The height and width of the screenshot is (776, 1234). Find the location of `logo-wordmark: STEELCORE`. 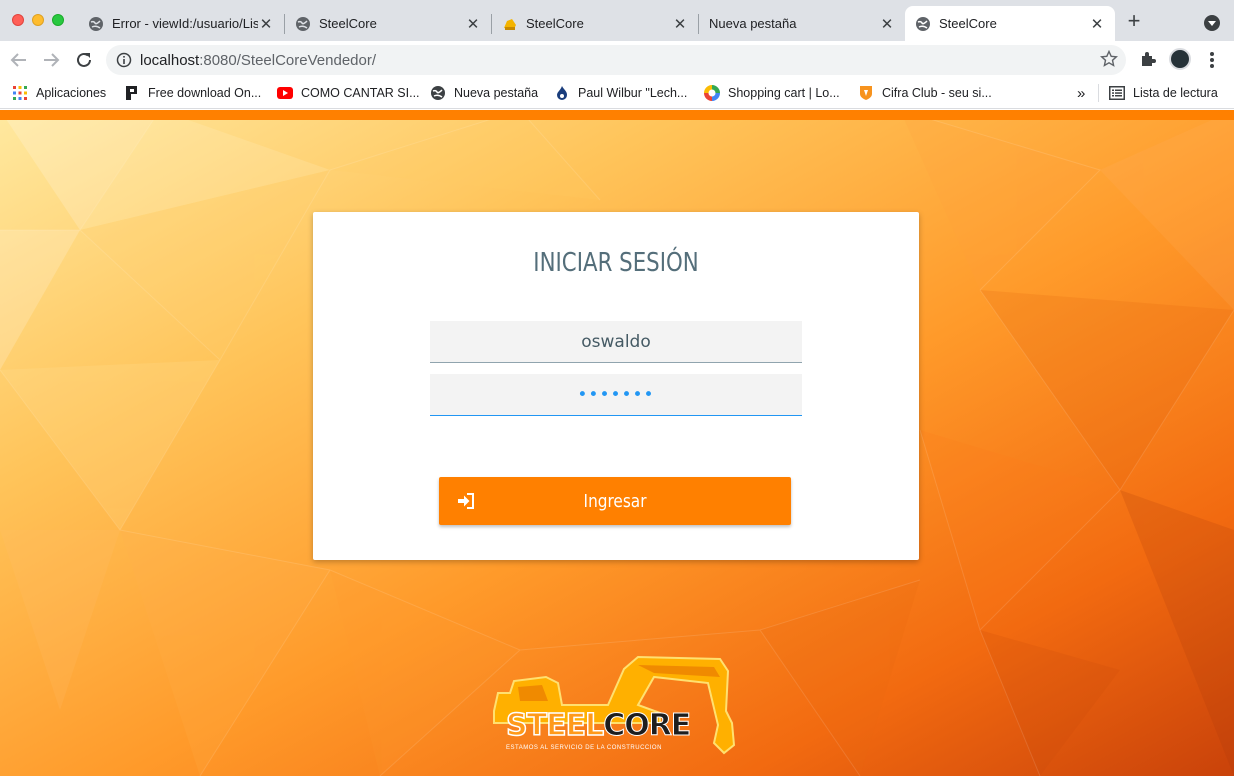

logo-wordmark: STEELCORE is located at coordinates (598, 725).